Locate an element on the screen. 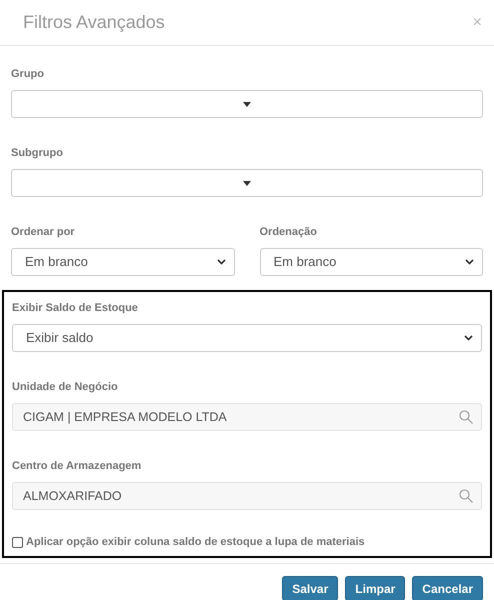  field-label: Subgrupo is located at coordinates (37, 153).